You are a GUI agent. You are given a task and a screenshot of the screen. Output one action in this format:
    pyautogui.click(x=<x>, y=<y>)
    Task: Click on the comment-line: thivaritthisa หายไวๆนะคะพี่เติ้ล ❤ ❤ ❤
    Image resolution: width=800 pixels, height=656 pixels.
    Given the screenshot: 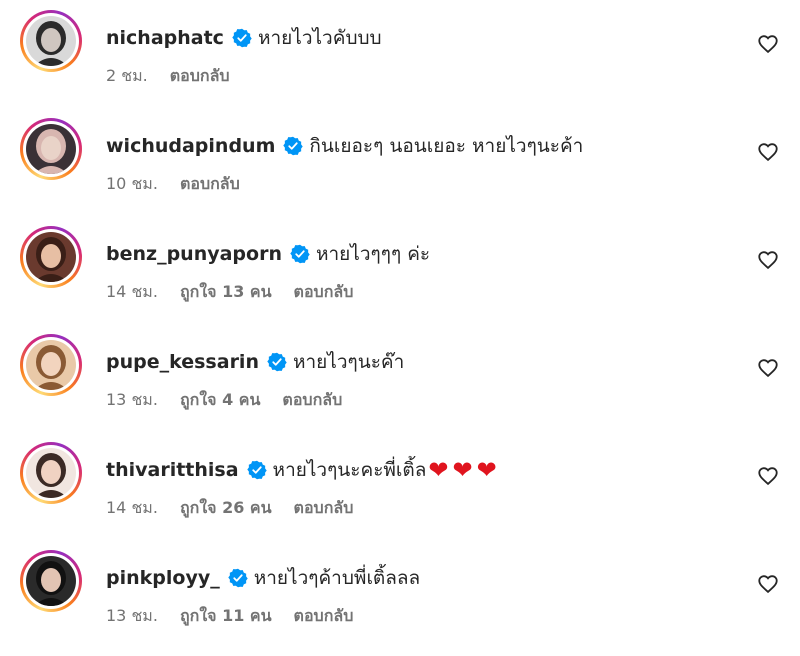 What is the action you would take?
    pyautogui.click(x=303, y=470)
    